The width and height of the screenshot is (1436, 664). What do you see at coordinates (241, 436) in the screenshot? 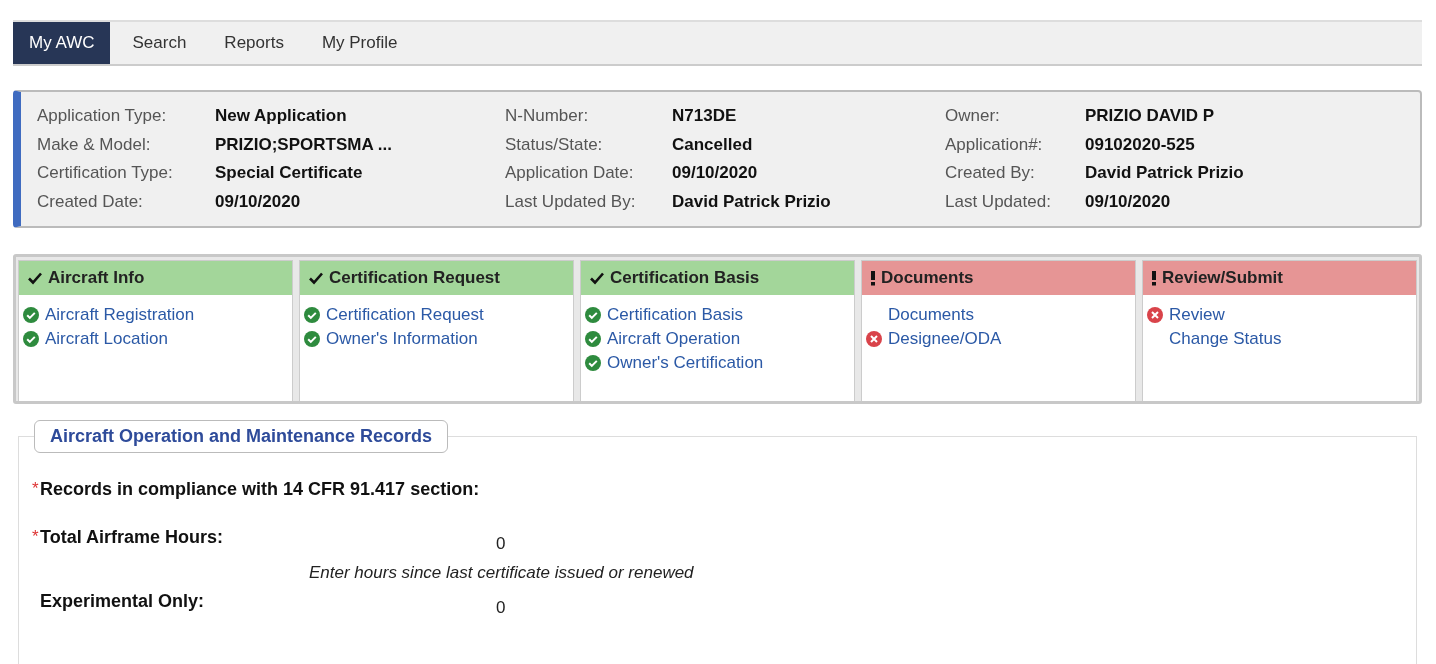
I see `section-legend: Aircraft Operation and Maintenance Records` at bounding box center [241, 436].